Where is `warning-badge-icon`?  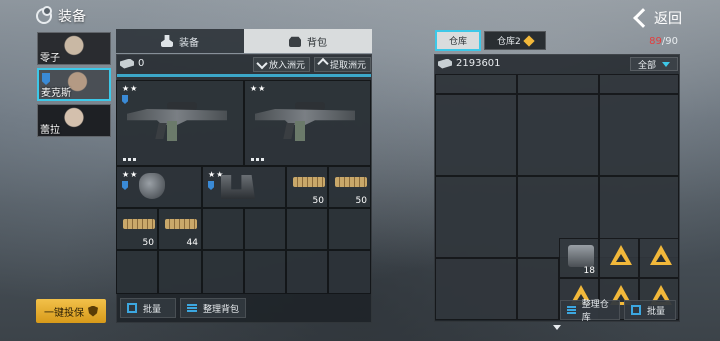
warning-badge-icon is located at coordinates (661, 255).